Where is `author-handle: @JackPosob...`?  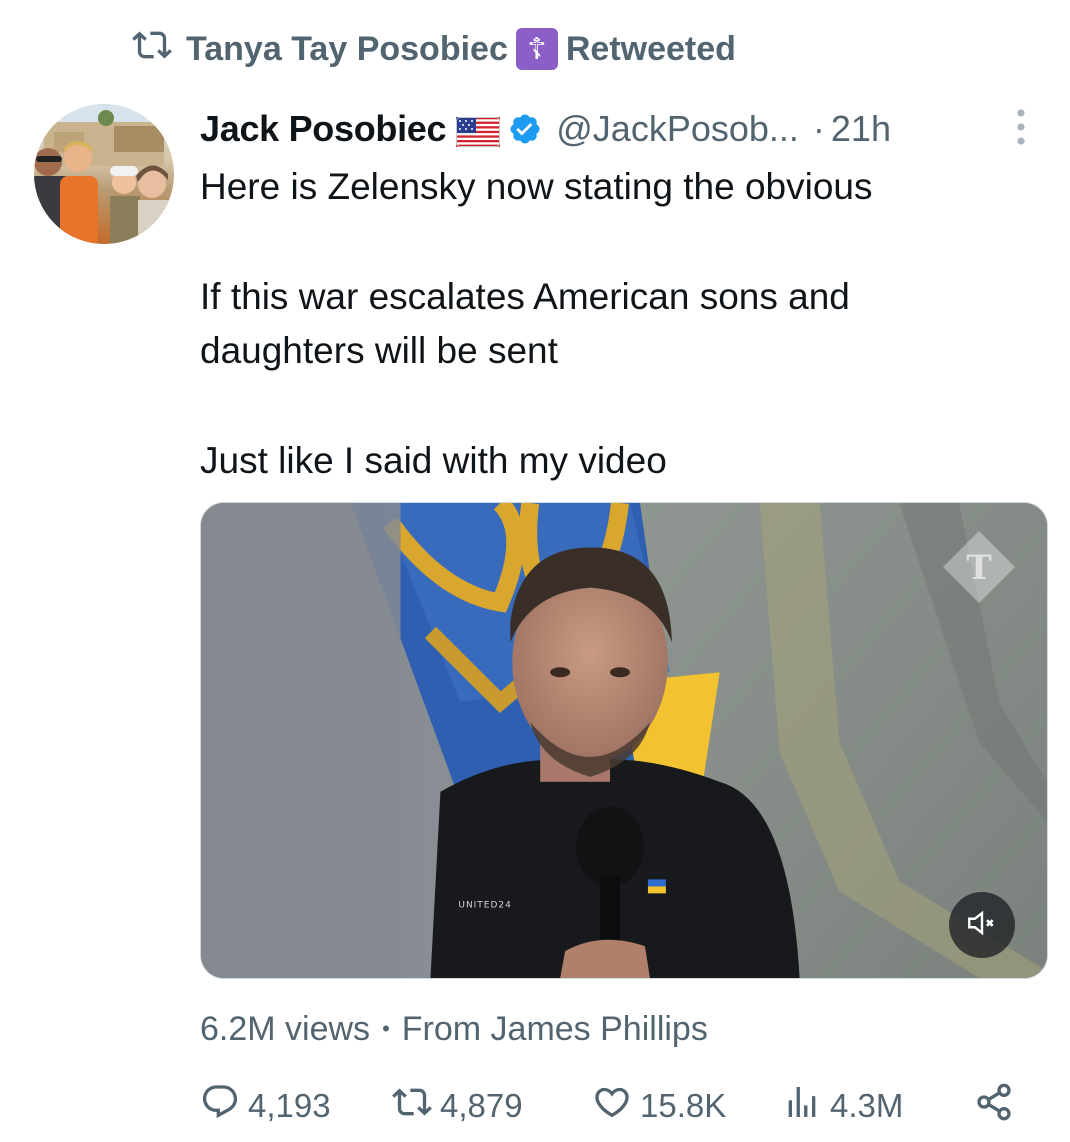 author-handle: @JackPosob... is located at coordinates (677, 129).